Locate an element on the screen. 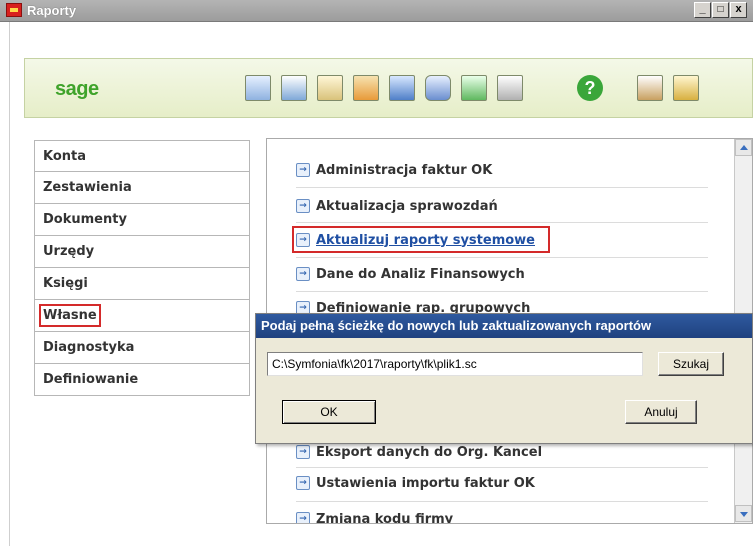  line-chart-icon is located at coordinates (474, 88).